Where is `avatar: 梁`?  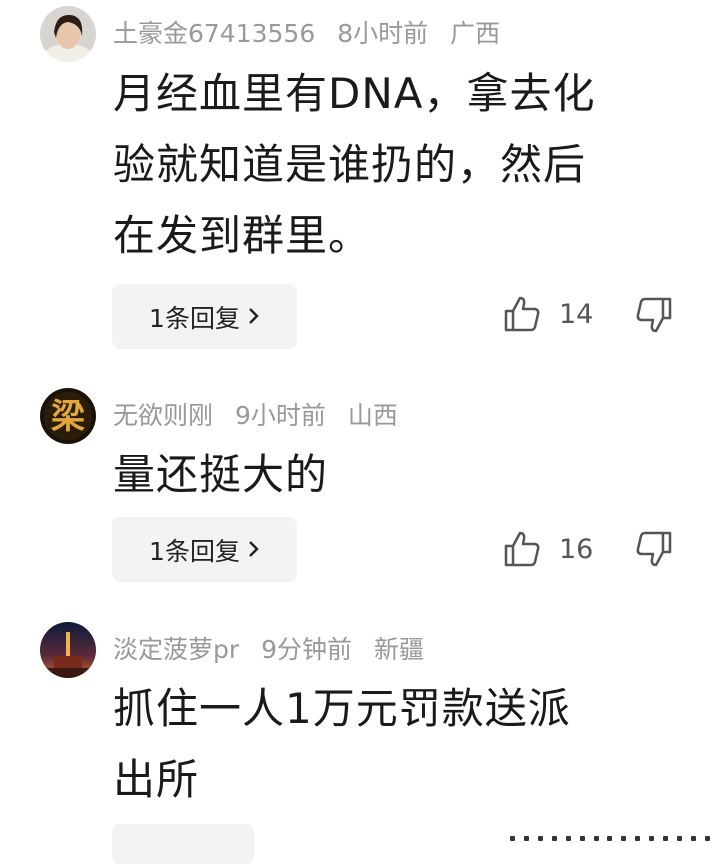 avatar: 梁 is located at coordinates (68, 416).